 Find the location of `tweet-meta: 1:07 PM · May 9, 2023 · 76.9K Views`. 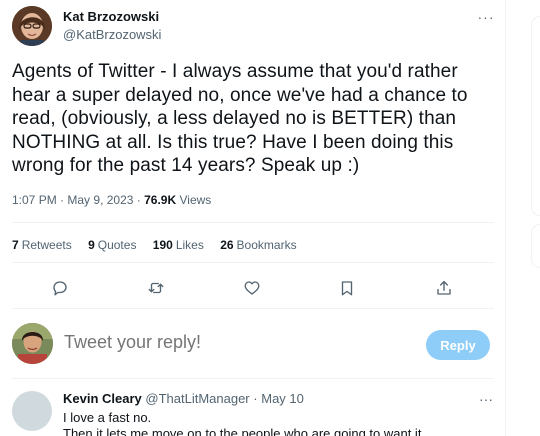

tweet-meta: 1:07 PM · May 9, 2023 · 76.9K Views is located at coordinates (111, 200).